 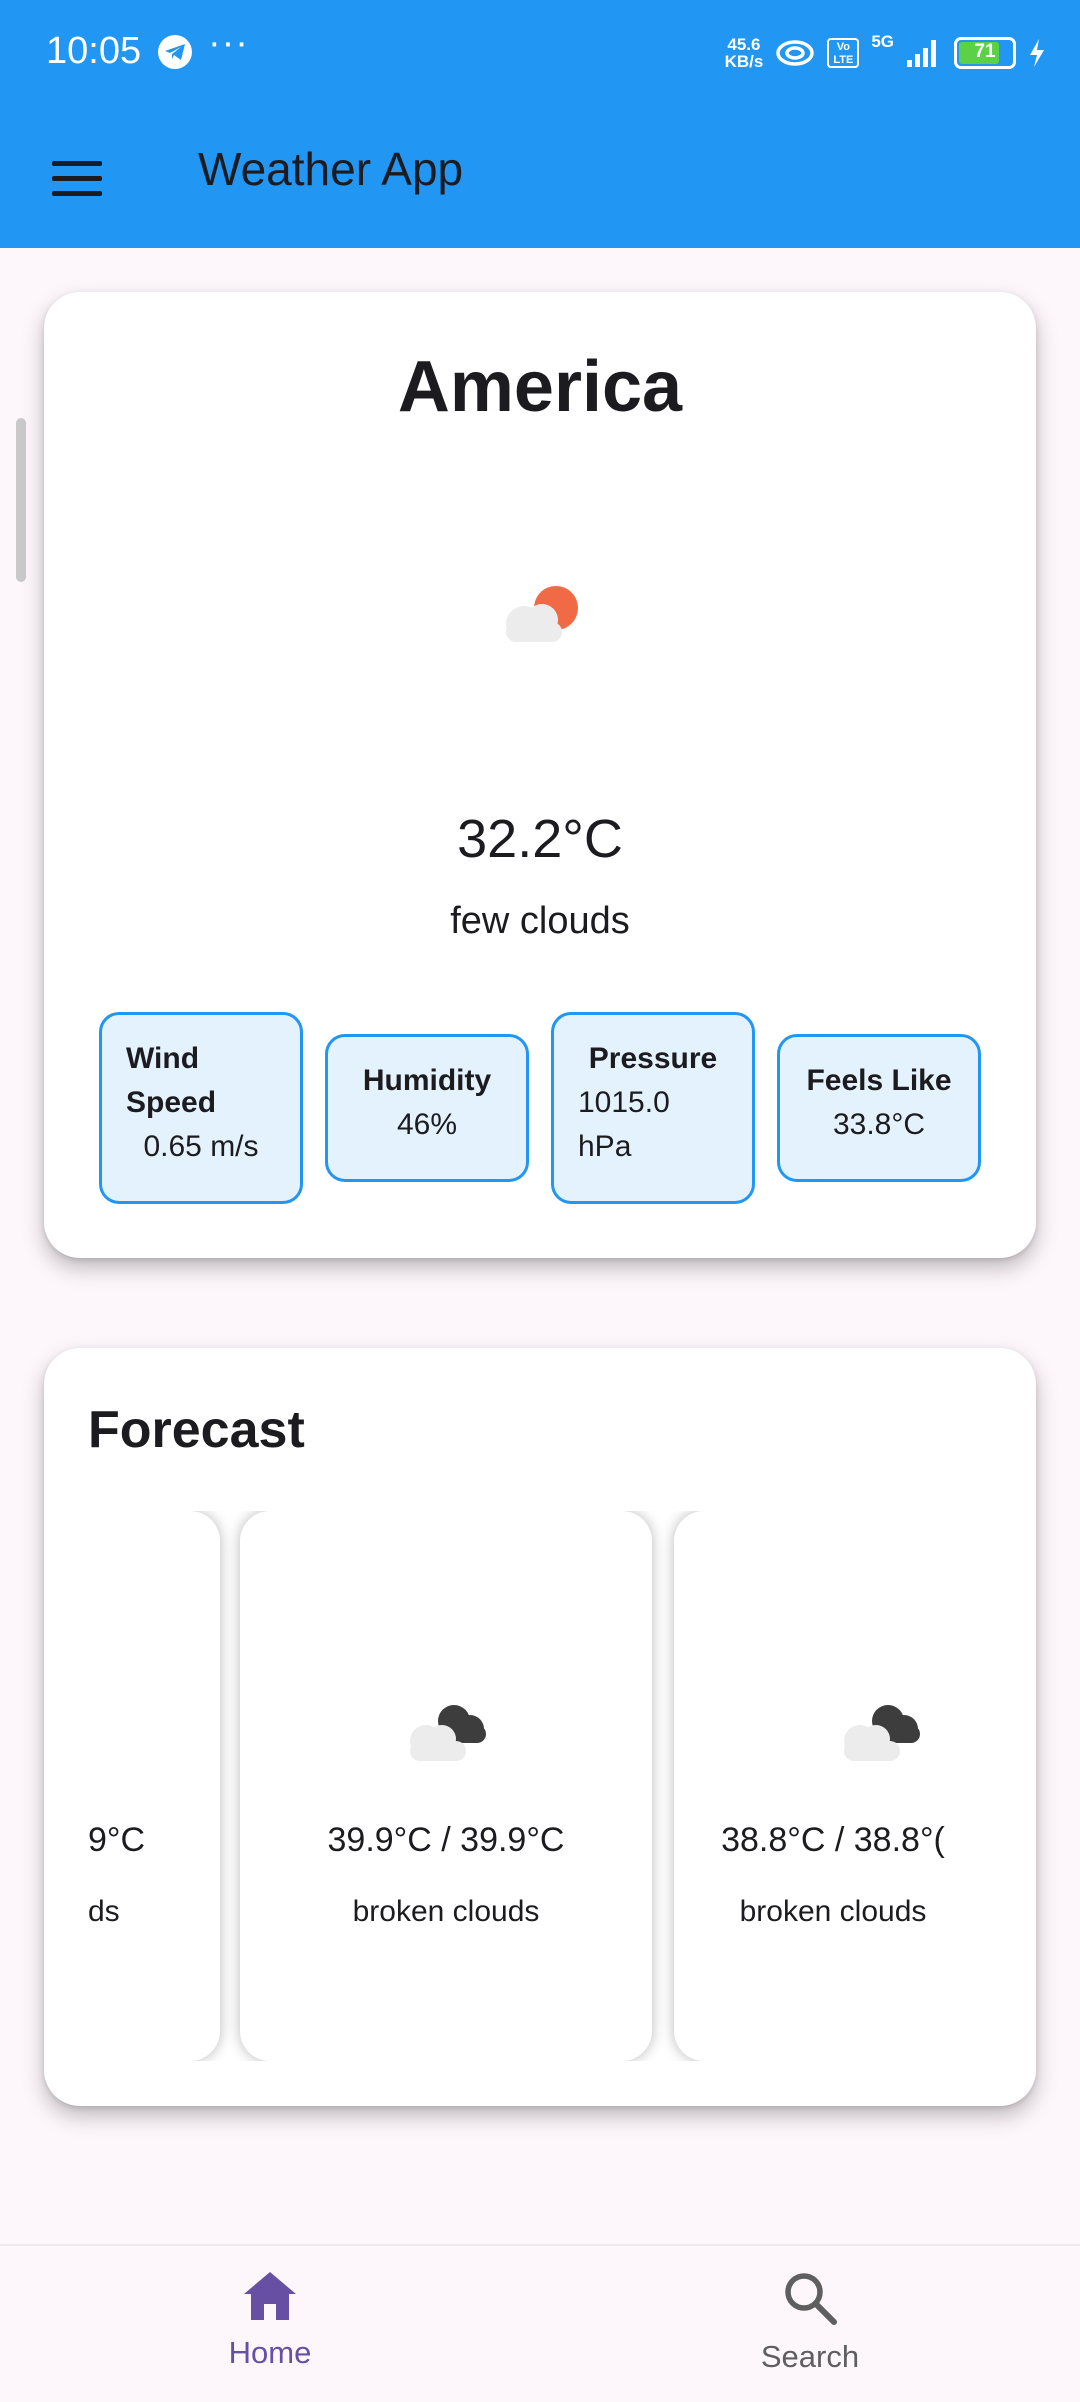 I want to click on forecast-item: 38.8°C / 38.8°( broken clouds, so click(x=833, y=1786).